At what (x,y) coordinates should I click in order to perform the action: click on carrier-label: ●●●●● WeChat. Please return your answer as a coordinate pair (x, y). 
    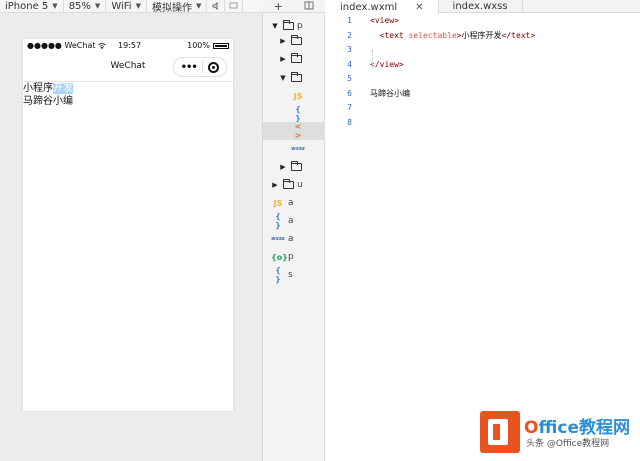
    Looking at the image, I should click on (61, 45).